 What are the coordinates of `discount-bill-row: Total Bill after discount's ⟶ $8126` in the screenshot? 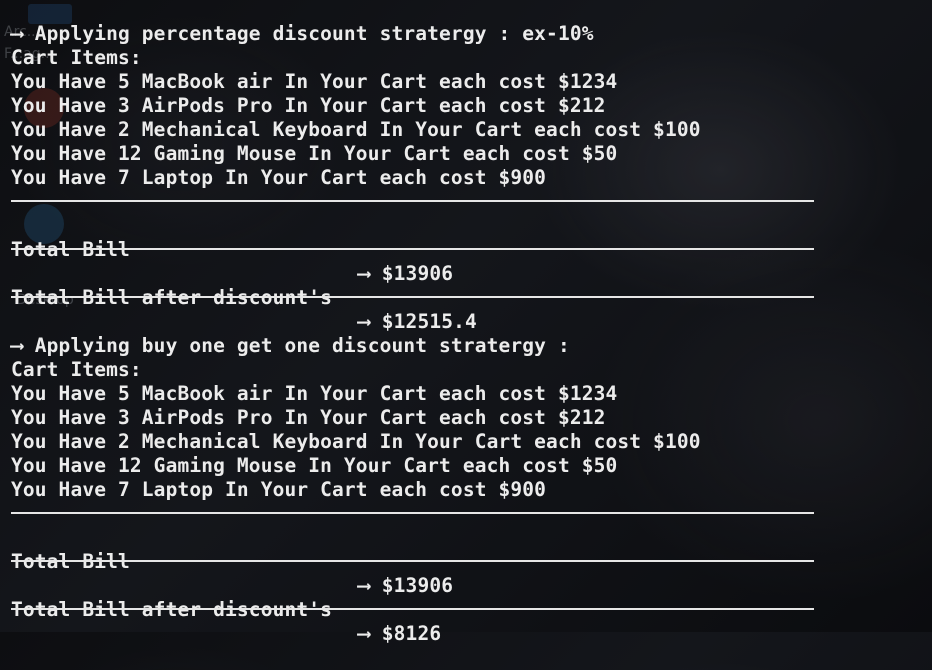 It's located at (411, 609).